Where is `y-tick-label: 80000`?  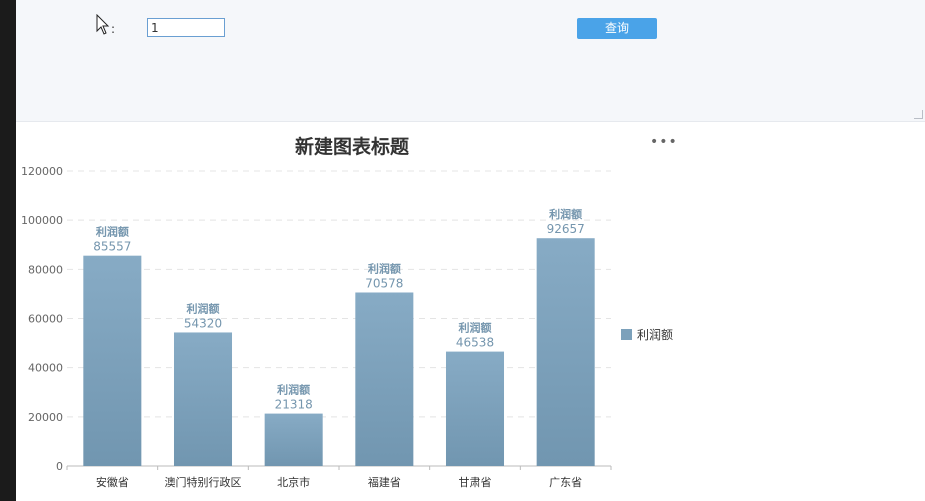
y-tick-label: 80000 is located at coordinates (45, 269).